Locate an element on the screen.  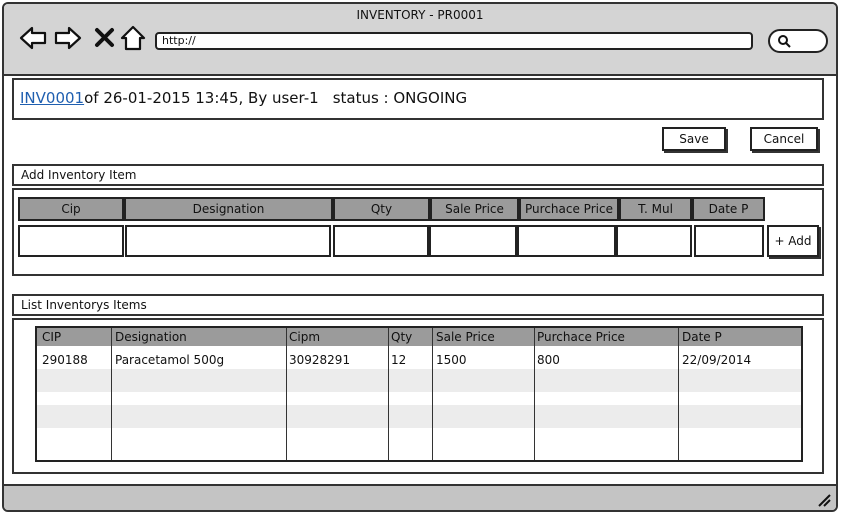
browser-search-button is located at coordinates (798, 41).